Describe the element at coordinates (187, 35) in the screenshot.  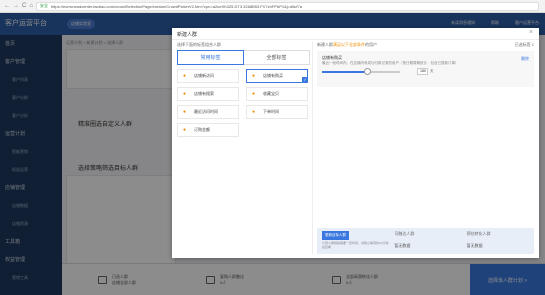
I see `modal-title: 新建人群` at that location.